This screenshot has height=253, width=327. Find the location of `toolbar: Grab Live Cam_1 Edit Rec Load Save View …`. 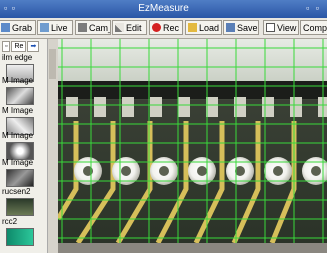

toolbar: Grab Live Cam_1 Edit Rec Load Save View … is located at coordinates (163, 28).